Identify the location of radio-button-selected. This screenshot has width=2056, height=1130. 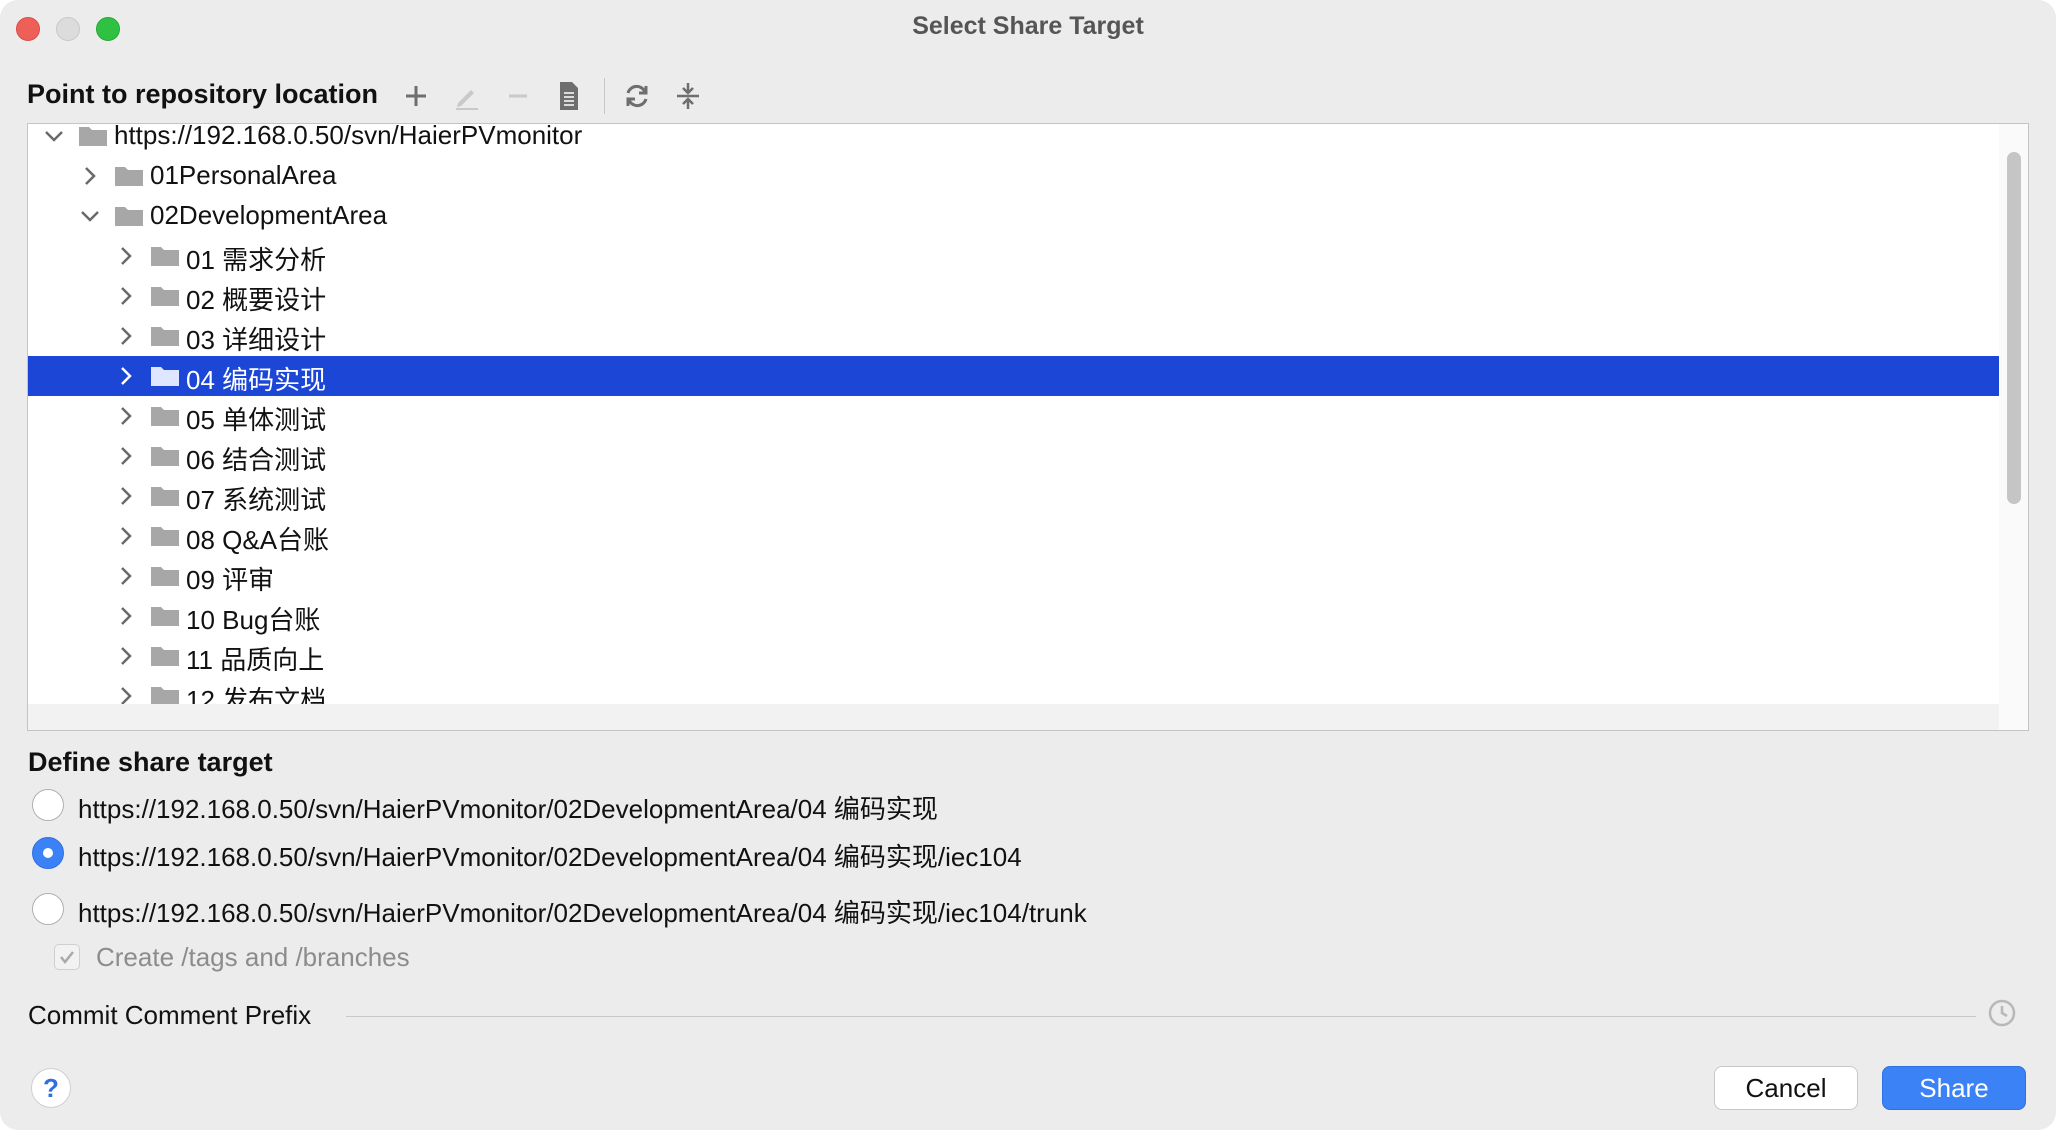
(48, 853).